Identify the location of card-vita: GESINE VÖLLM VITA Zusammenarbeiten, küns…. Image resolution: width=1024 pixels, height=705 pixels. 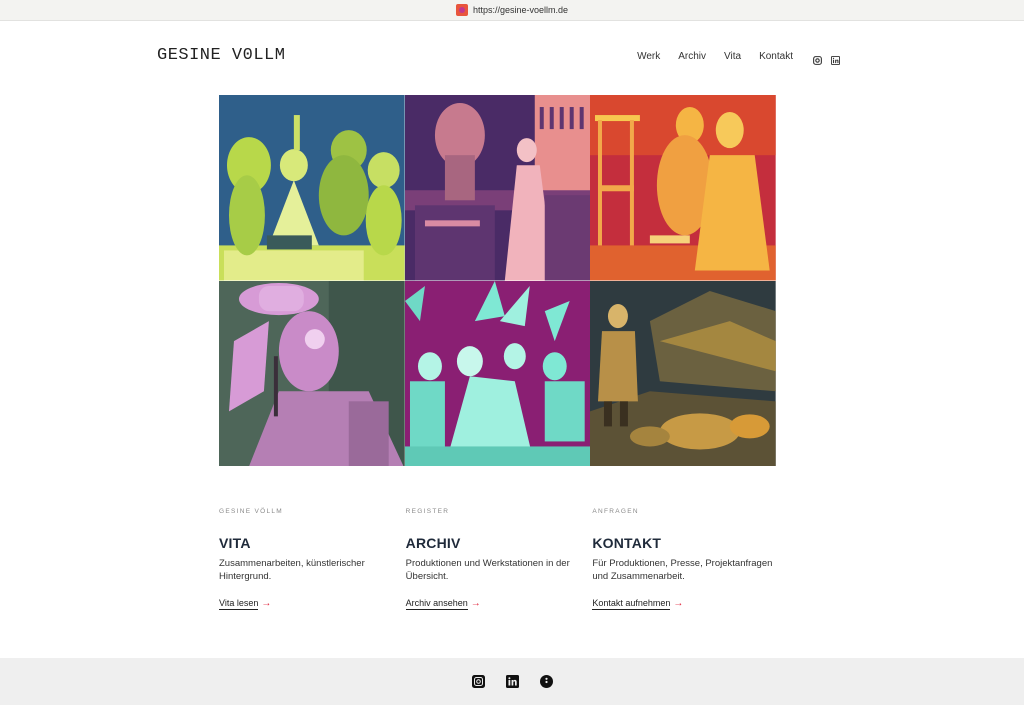
(312, 559).